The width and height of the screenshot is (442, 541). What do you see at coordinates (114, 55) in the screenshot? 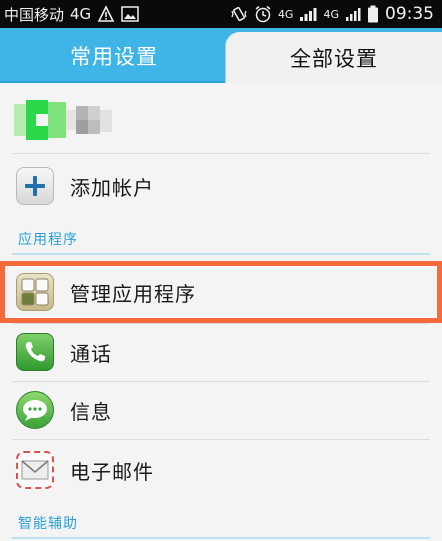
I see `tab-common-settings: 常用设置` at bounding box center [114, 55].